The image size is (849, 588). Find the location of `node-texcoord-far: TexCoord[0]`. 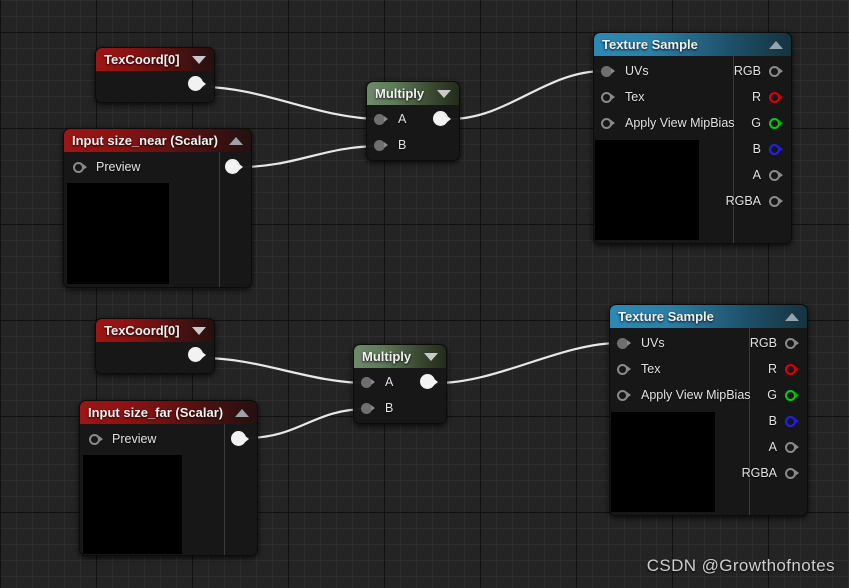

node-texcoord-far: TexCoord[0] is located at coordinates (155, 346).